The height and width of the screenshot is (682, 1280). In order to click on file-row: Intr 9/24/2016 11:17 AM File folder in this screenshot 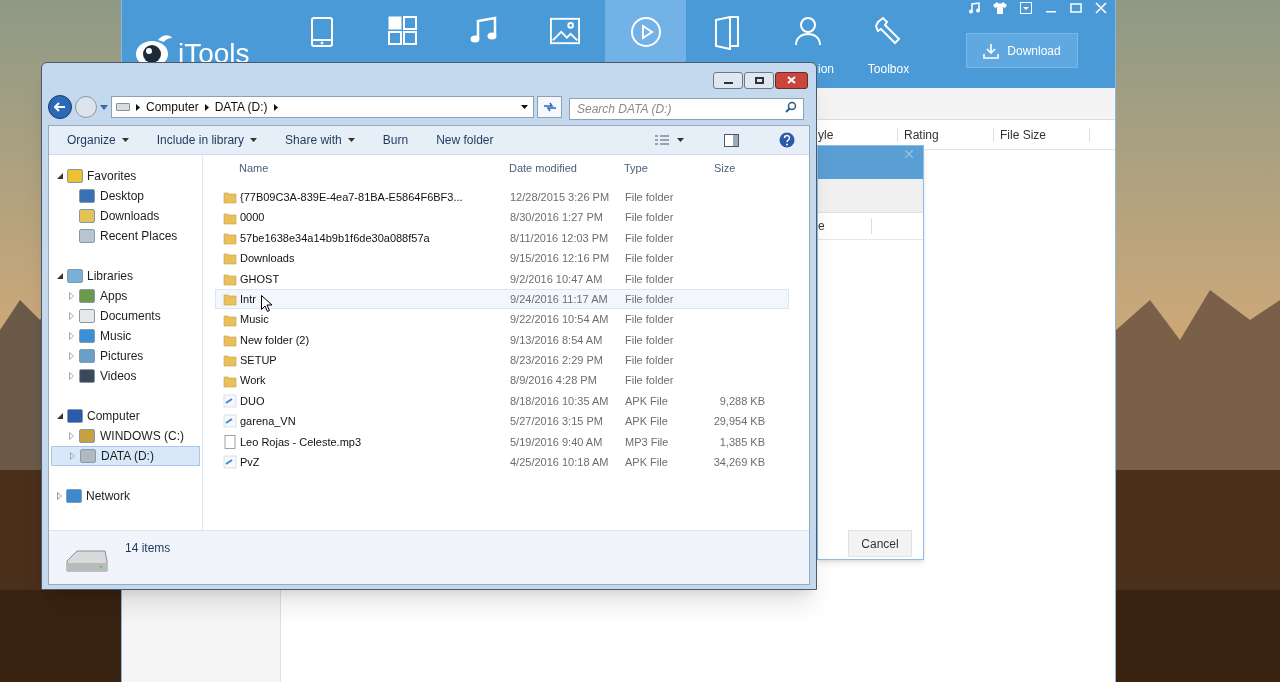, I will do `click(502, 299)`.